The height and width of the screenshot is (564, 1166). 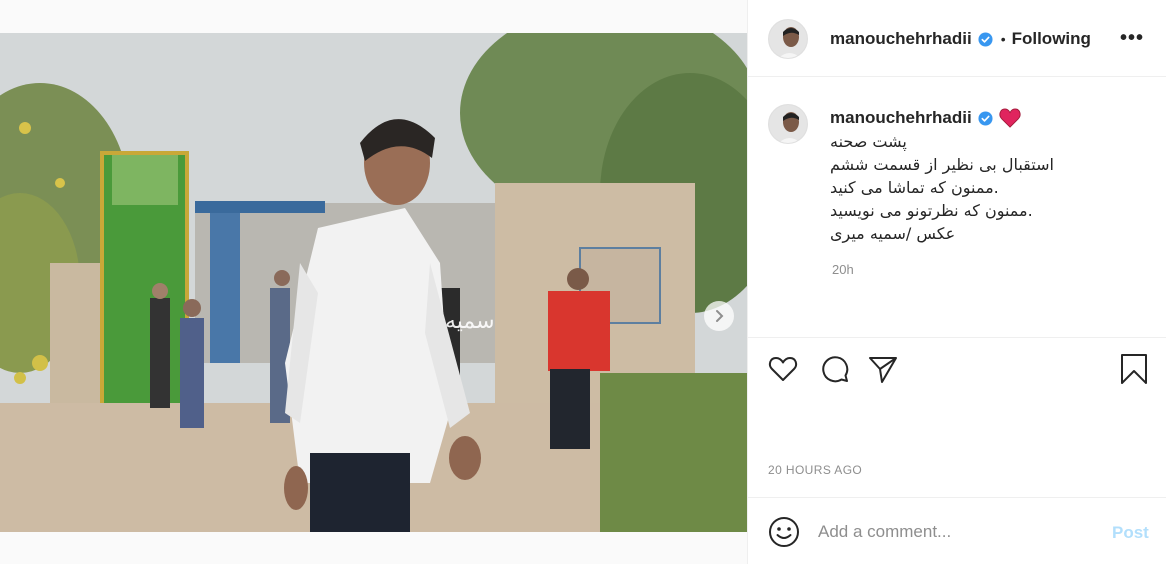 I want to click on header-user-row: manouchehrhadii • Following, so click(x=960, y=39).